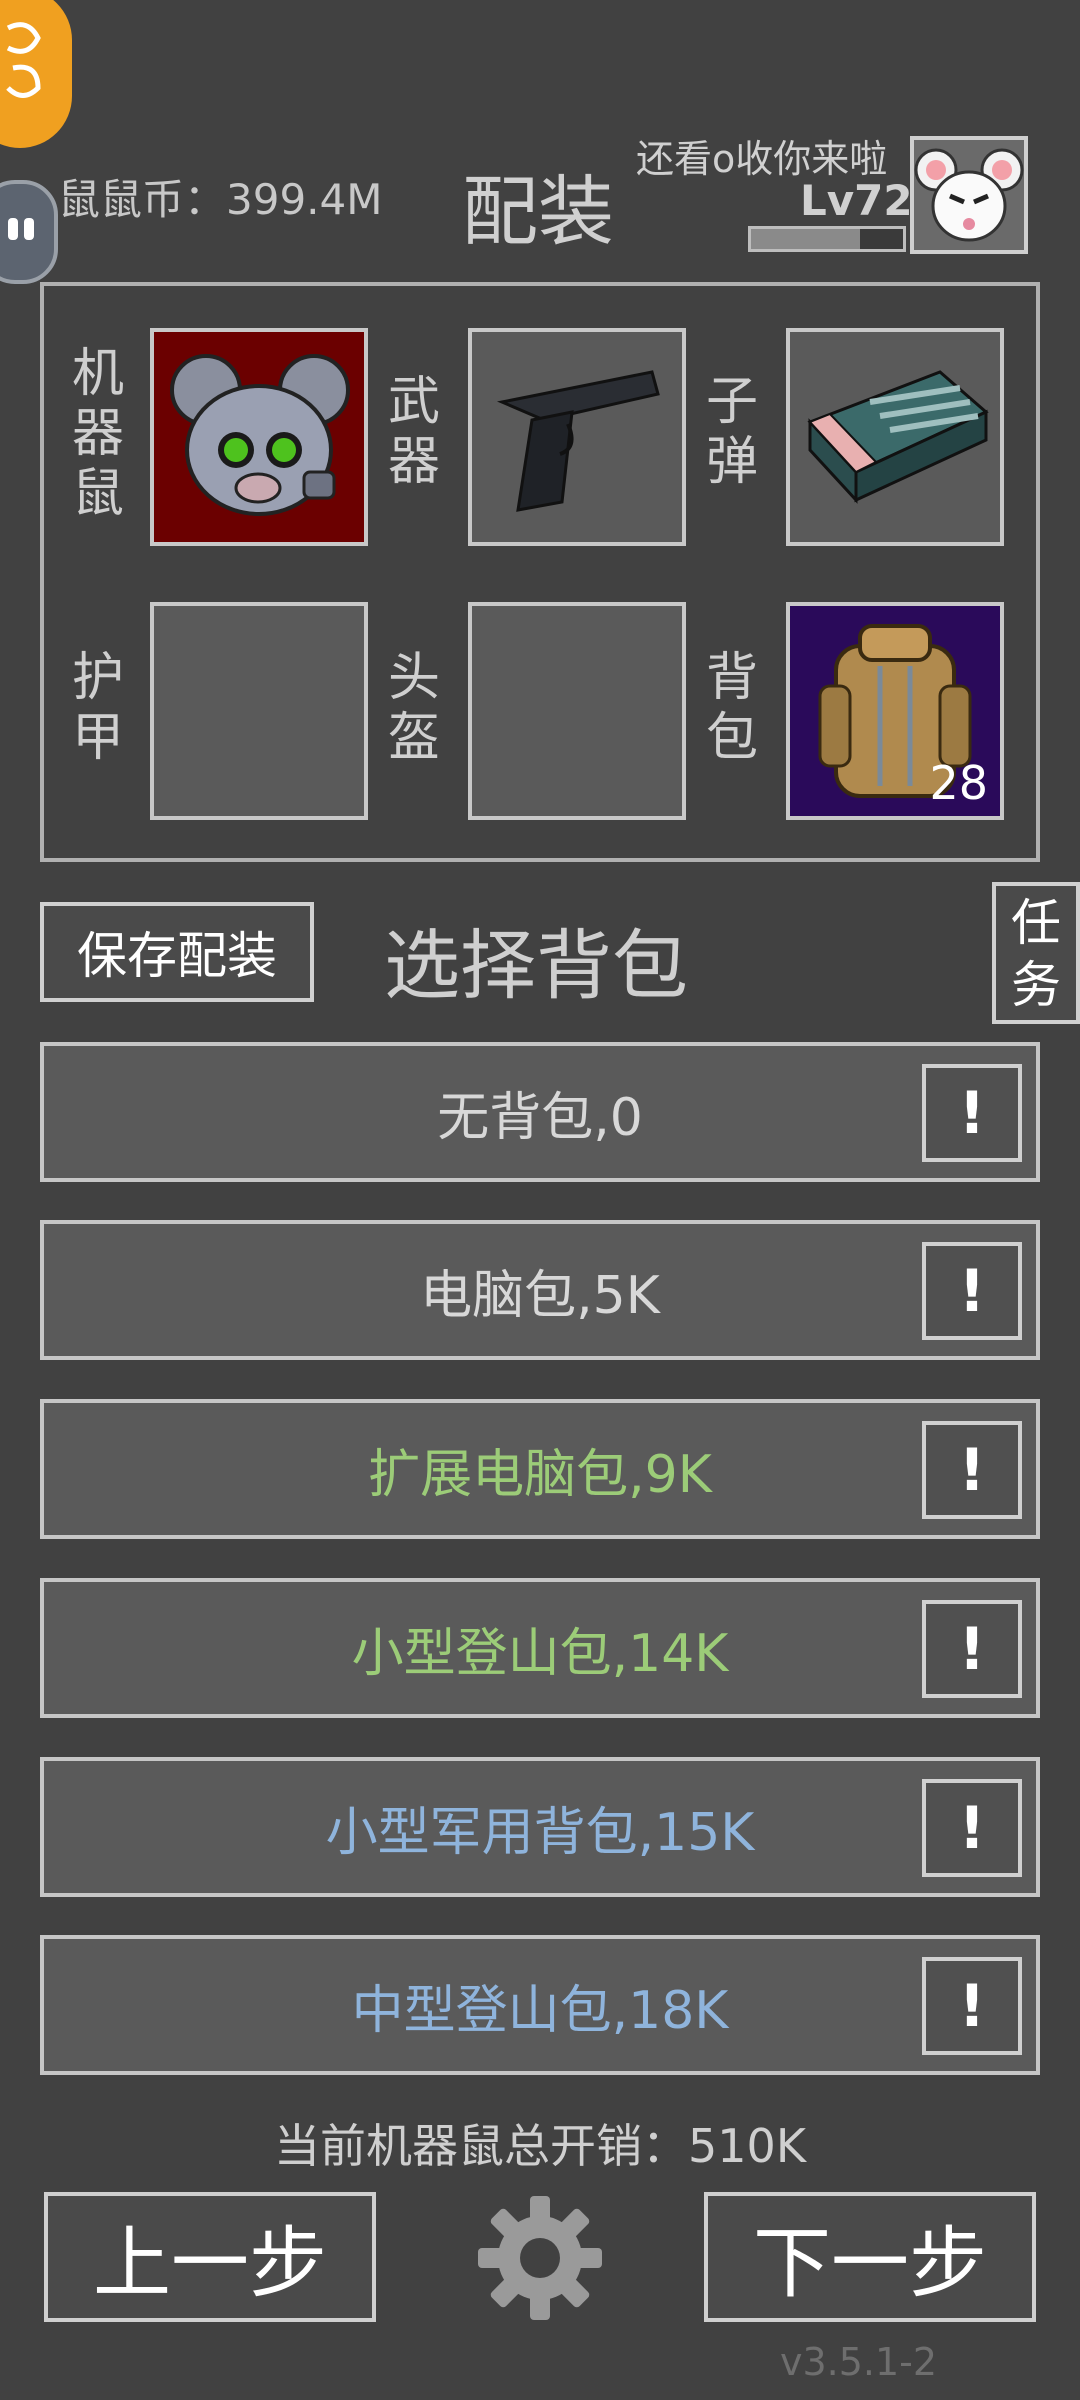 The image size is (1080, 2400). I want to click on bag-option-label: 小型登山包,14K, so click(540, 1653).